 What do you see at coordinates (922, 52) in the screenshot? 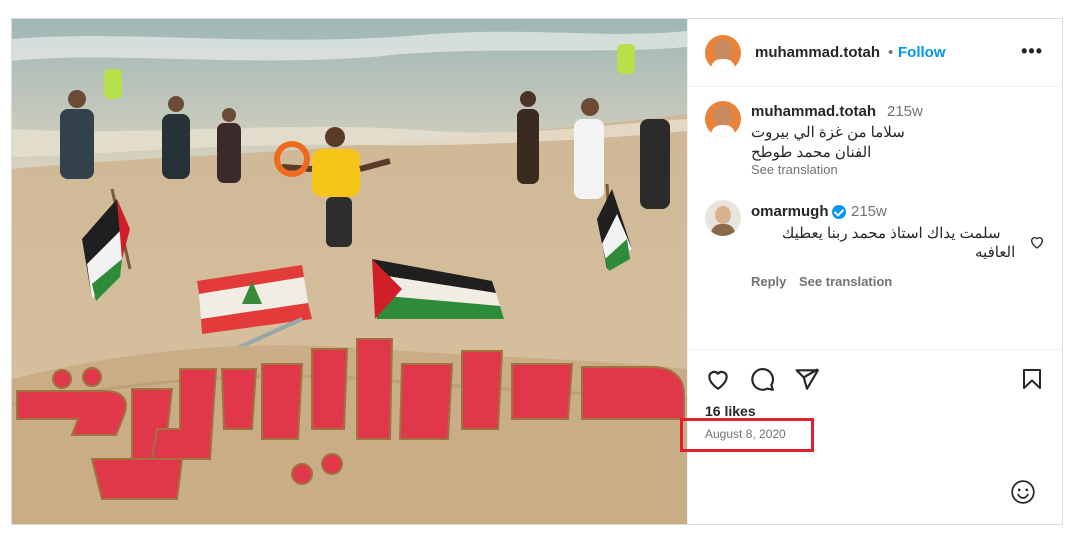
I see `follow-button: Follow` at bounding box center [922, 52].